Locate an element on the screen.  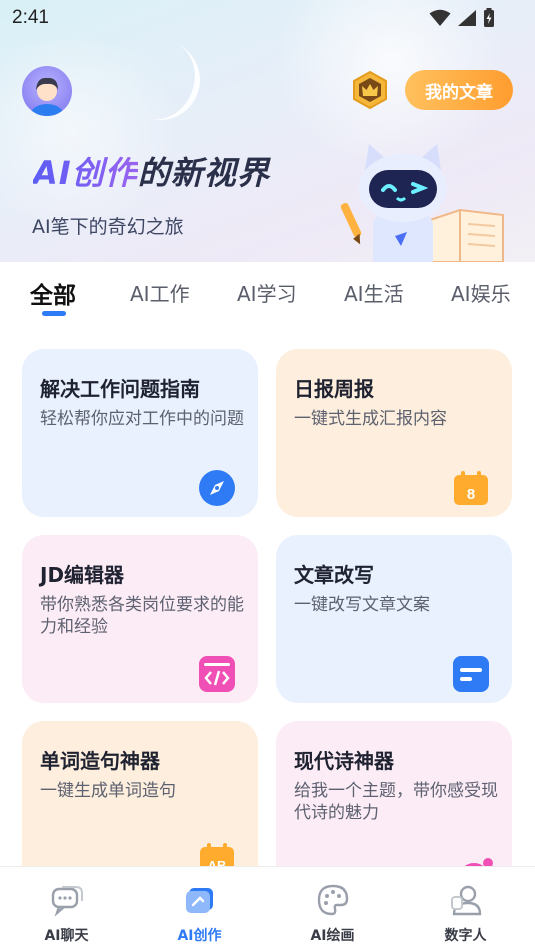
code-icon is located at coordinates (217, 674).